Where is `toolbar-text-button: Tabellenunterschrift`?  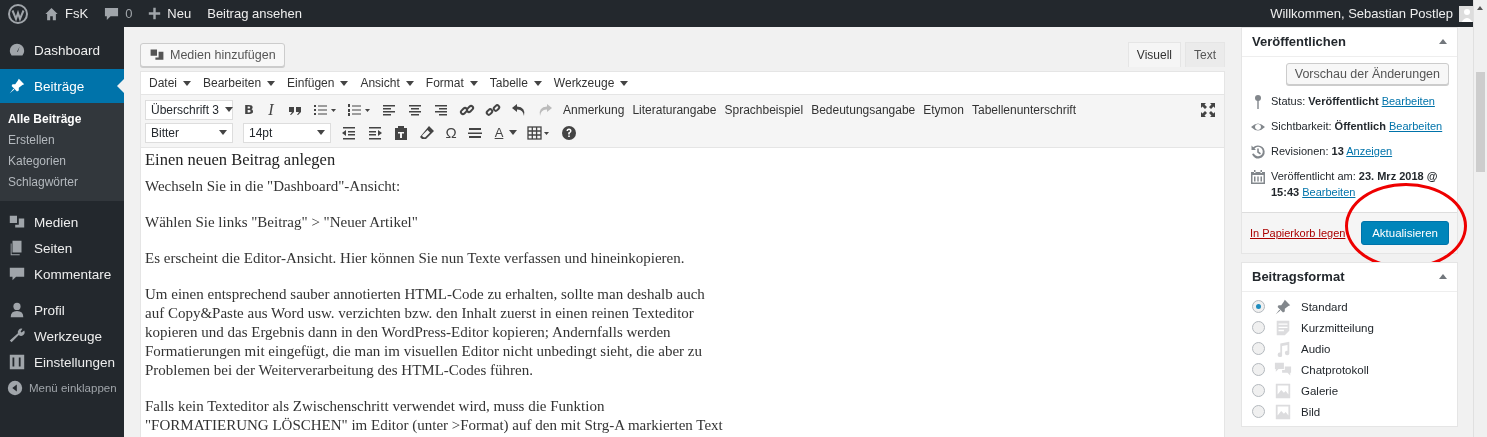 toolbar-text-button: Tabellenunterschrift is located at coordinates (1024, 109).